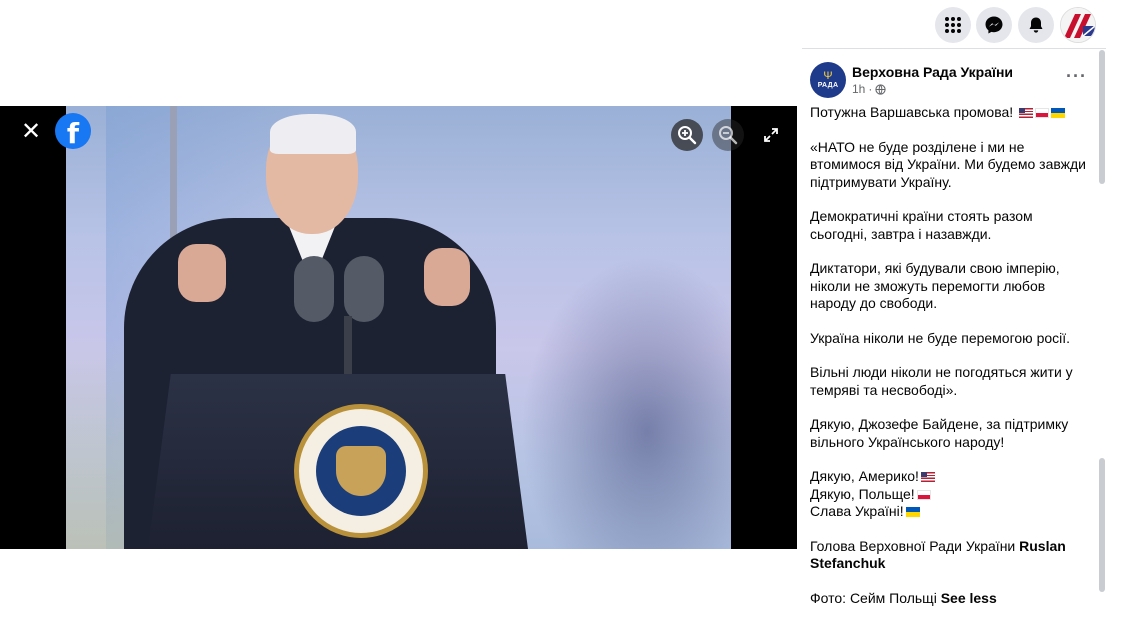 The width and height of the screenshot is (1140, 631). What do you see at coordinates (912, 112) in the screenshot?
I see `post-line-1: Потужна Варшавська промова!` at bounding box center [912, 112].